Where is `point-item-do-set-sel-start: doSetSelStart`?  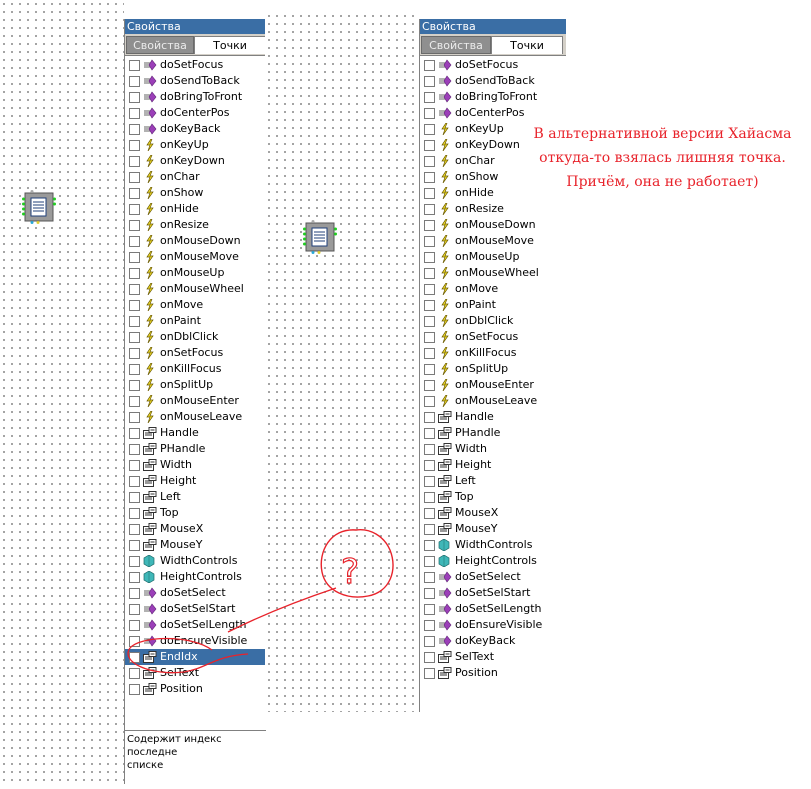 point-item-do-set-sel-start: doSetSelStart is located at coordinates (195, 609).